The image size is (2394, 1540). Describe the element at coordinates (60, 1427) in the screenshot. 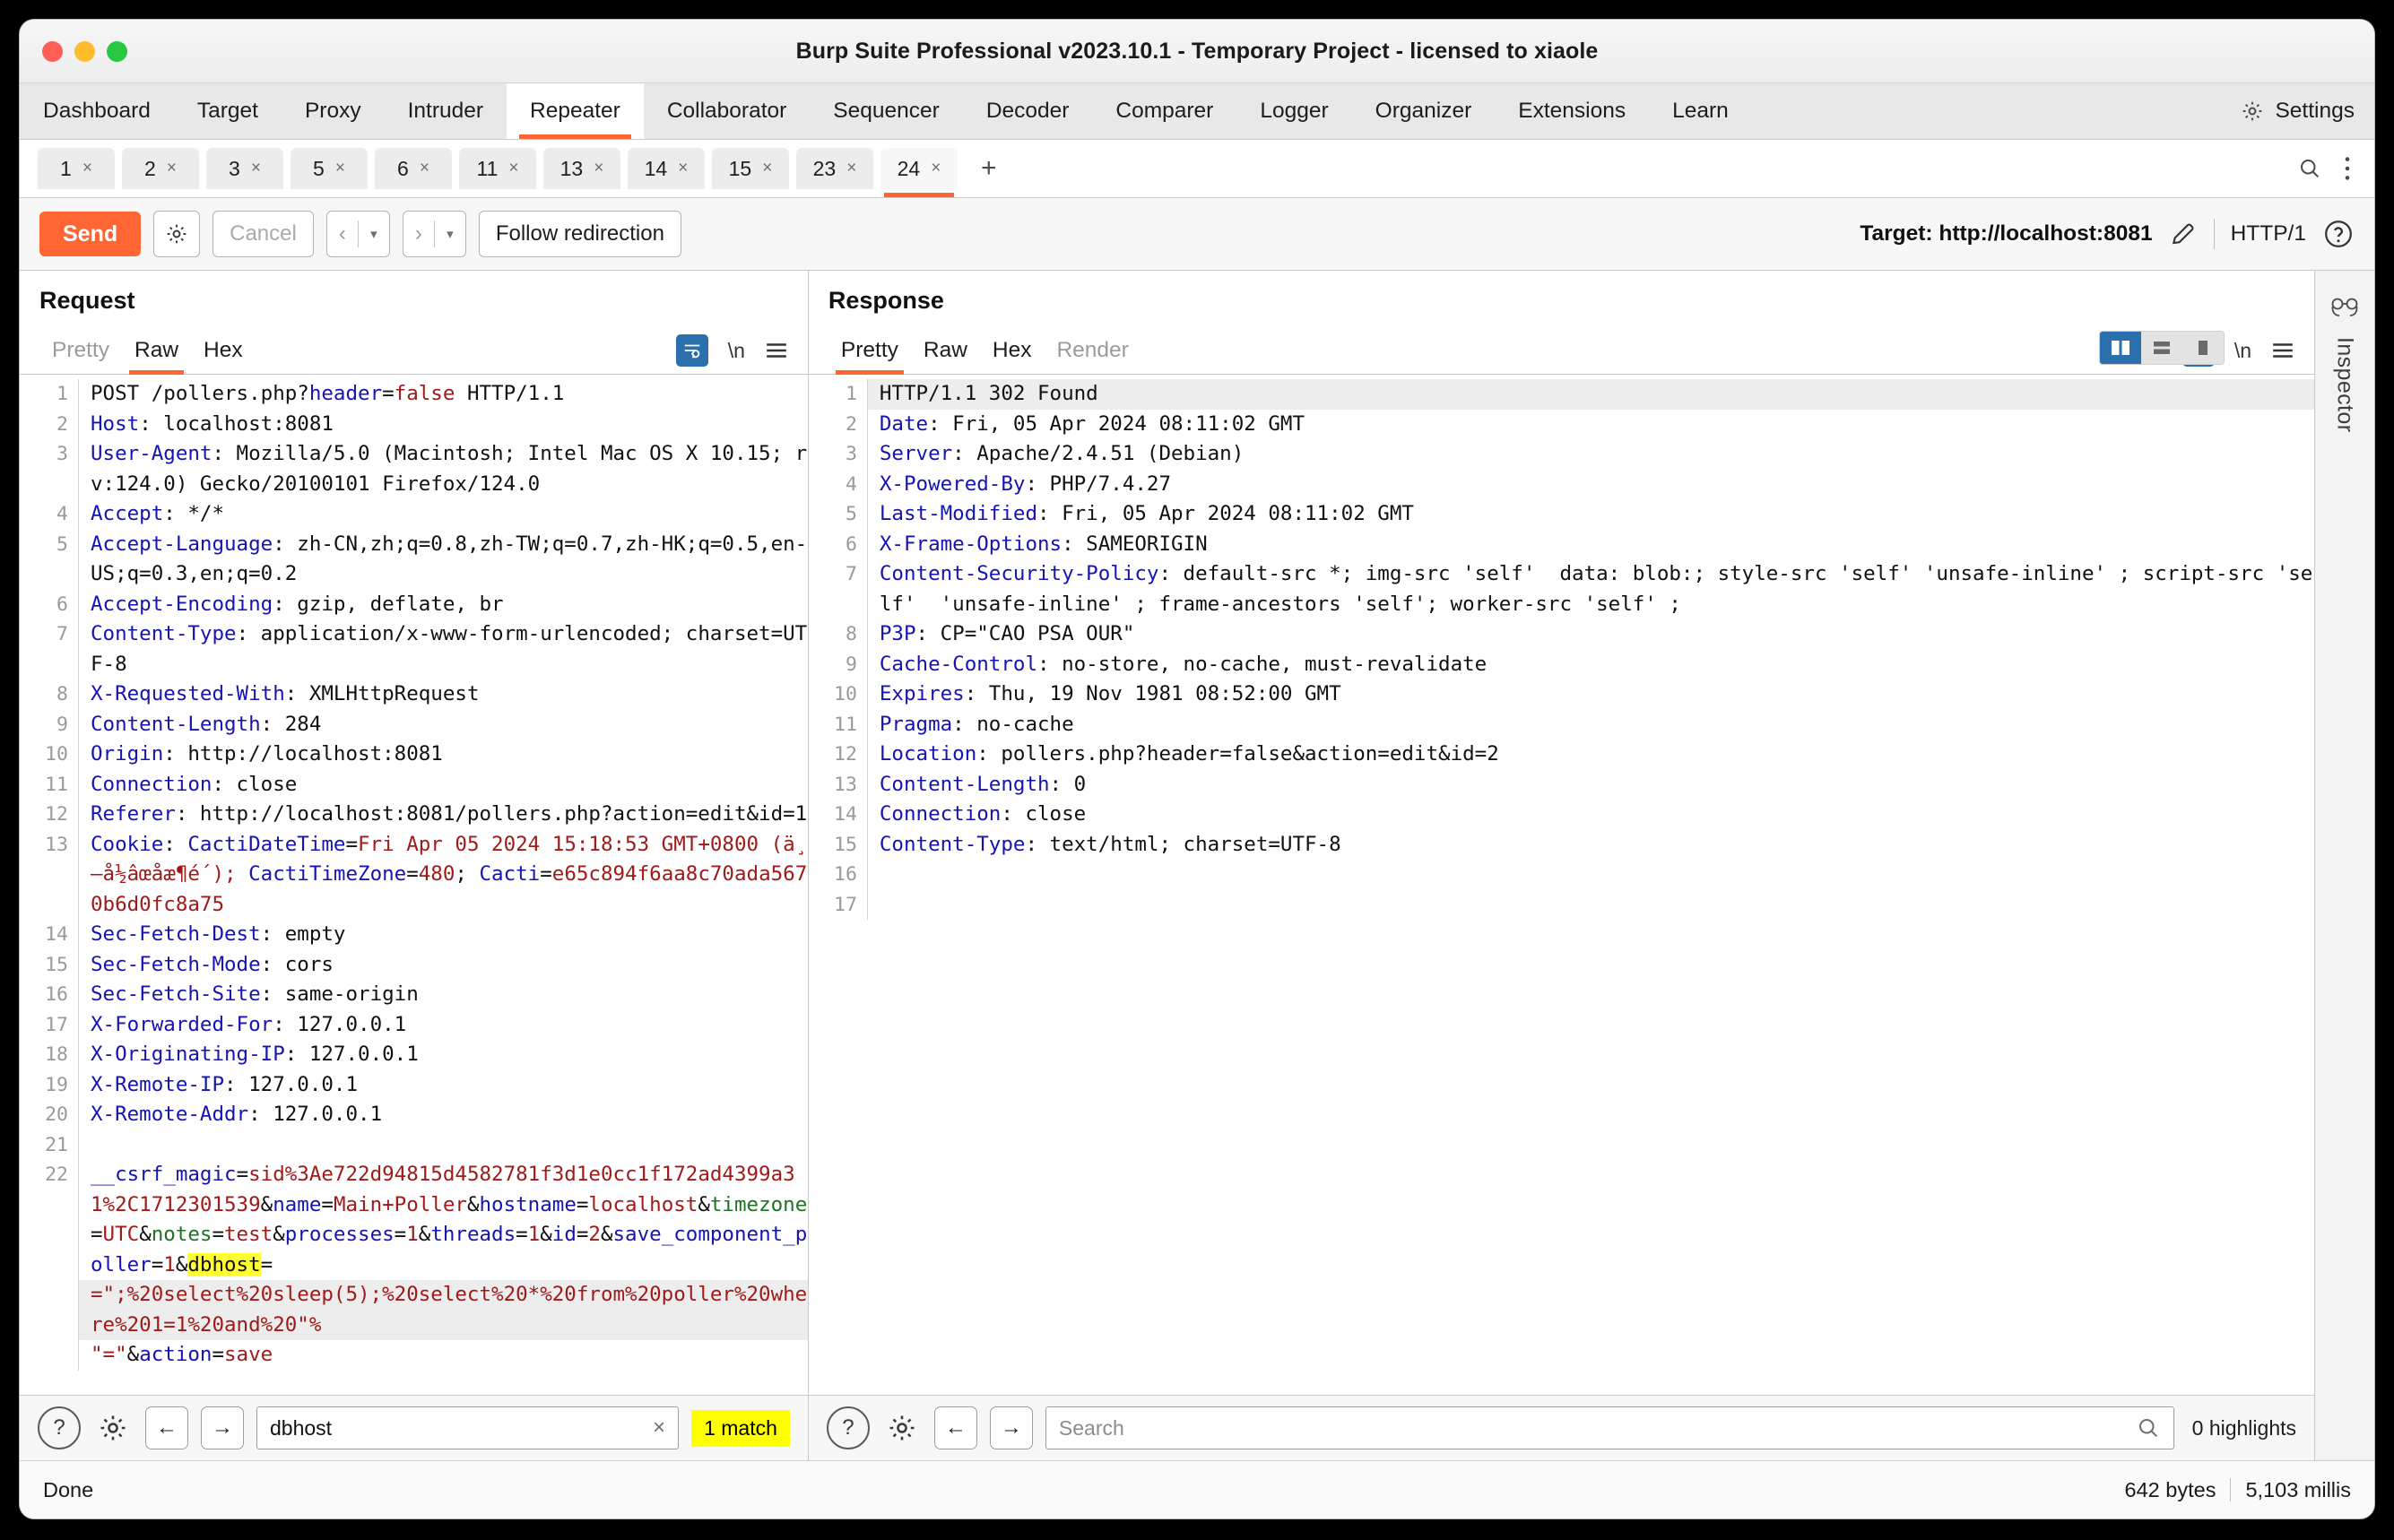

I see `request-search-help-button: ?` at that location.